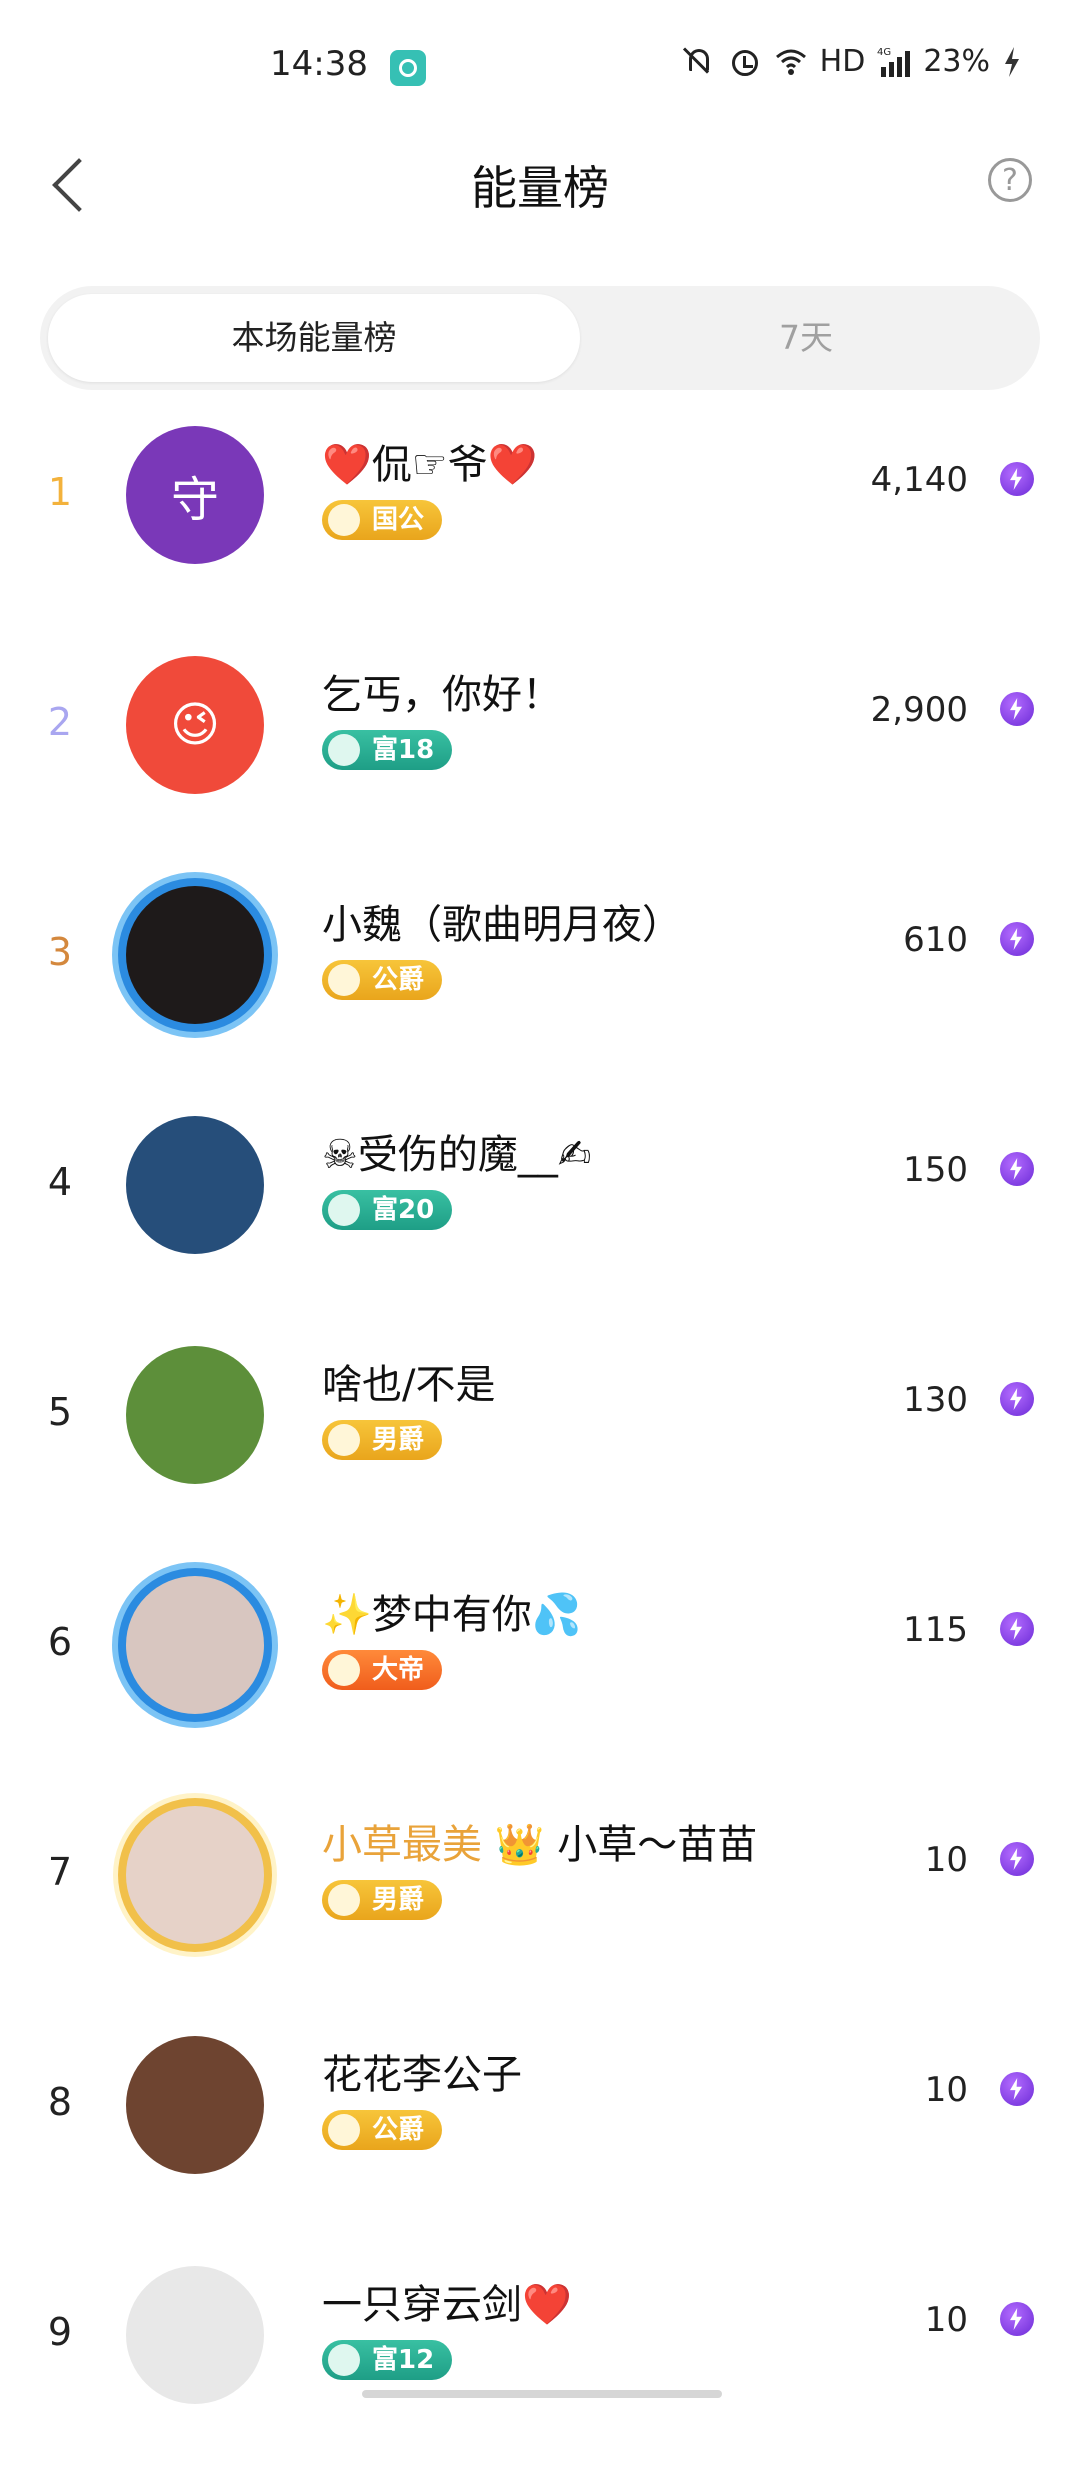 This screenshot has height=2480, width=1080. What do you see at coordinates (60, 1642) in the screenshot?
I see `rank-number: 6` at bounding box center [60, 1642].